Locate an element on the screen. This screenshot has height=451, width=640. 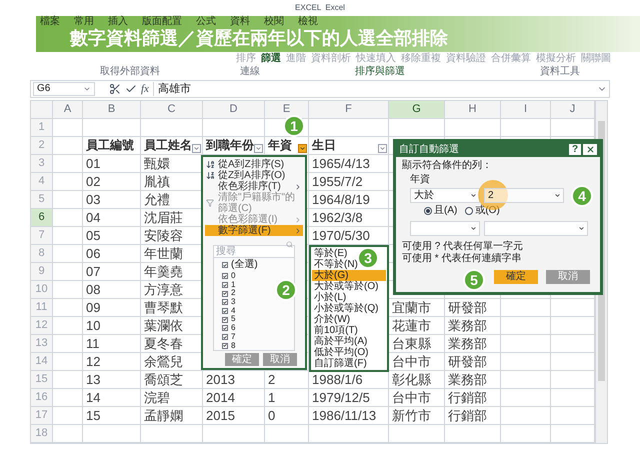
ribbon-tab: 常用 is located at coordinates (84, 22).